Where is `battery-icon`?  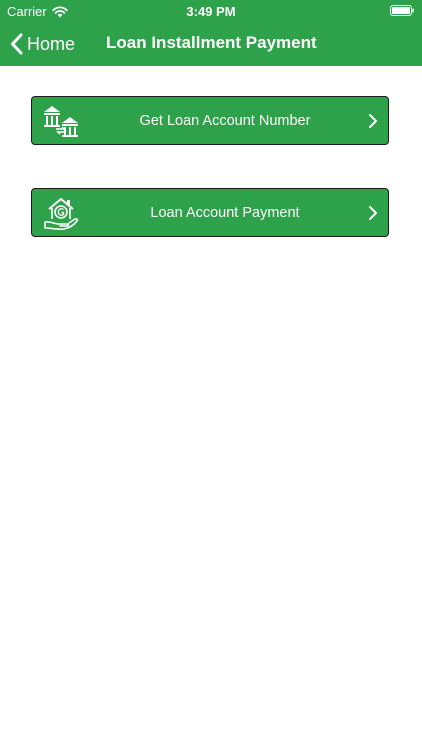 battery-icon is located at coordinates (402, 10).